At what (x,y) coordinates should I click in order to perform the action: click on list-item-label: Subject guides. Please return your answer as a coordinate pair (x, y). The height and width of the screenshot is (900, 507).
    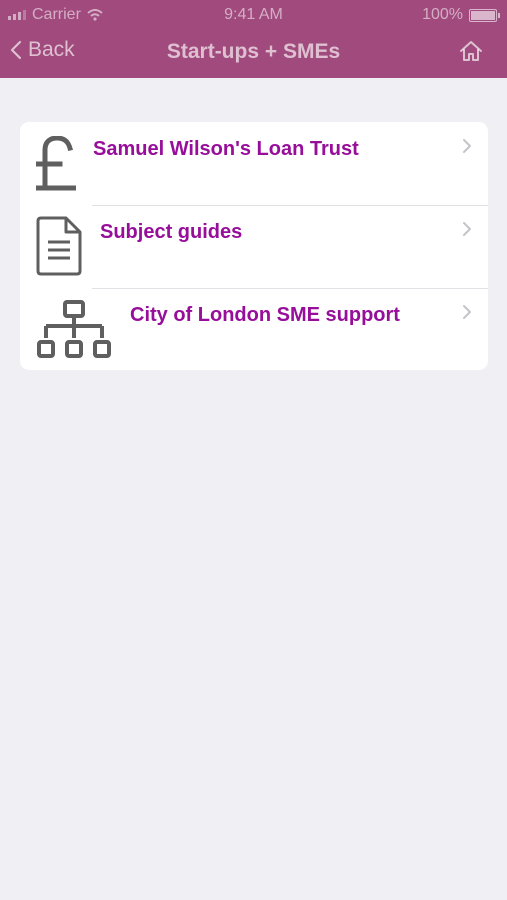
    Looking at the image, I should click on (171, 232).